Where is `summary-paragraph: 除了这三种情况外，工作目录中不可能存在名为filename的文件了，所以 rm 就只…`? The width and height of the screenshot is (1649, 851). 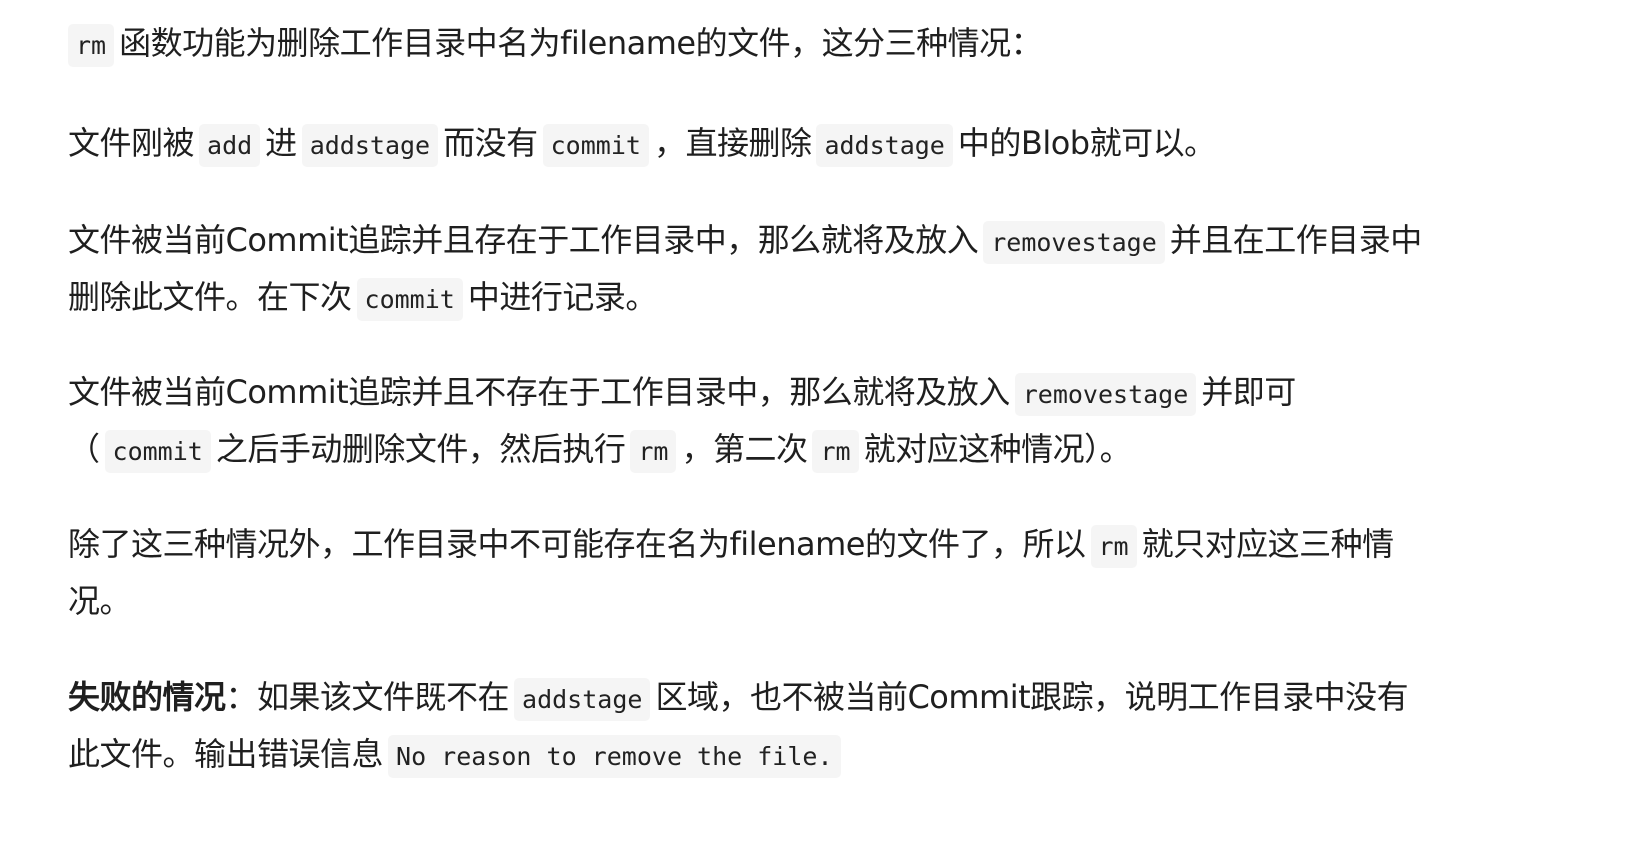 summary-paragraph: 除了这三种情况外，工作目录中不可能存在名为filename的文件了，所以 rm 就只… is located at coordinates (838, 572).